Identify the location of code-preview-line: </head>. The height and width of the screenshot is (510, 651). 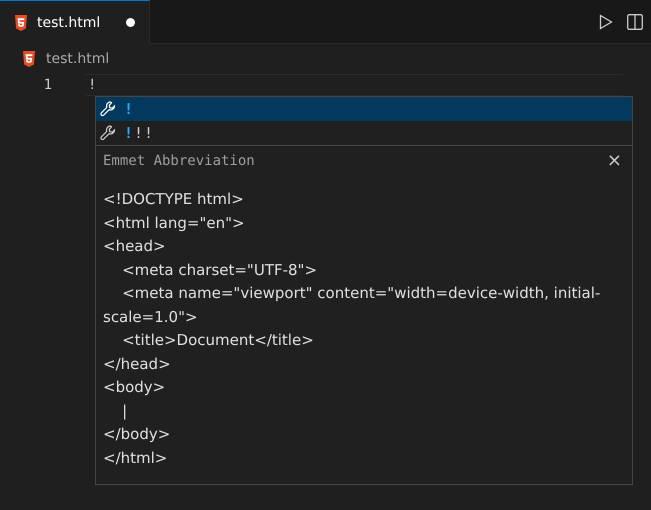
(137, 364).